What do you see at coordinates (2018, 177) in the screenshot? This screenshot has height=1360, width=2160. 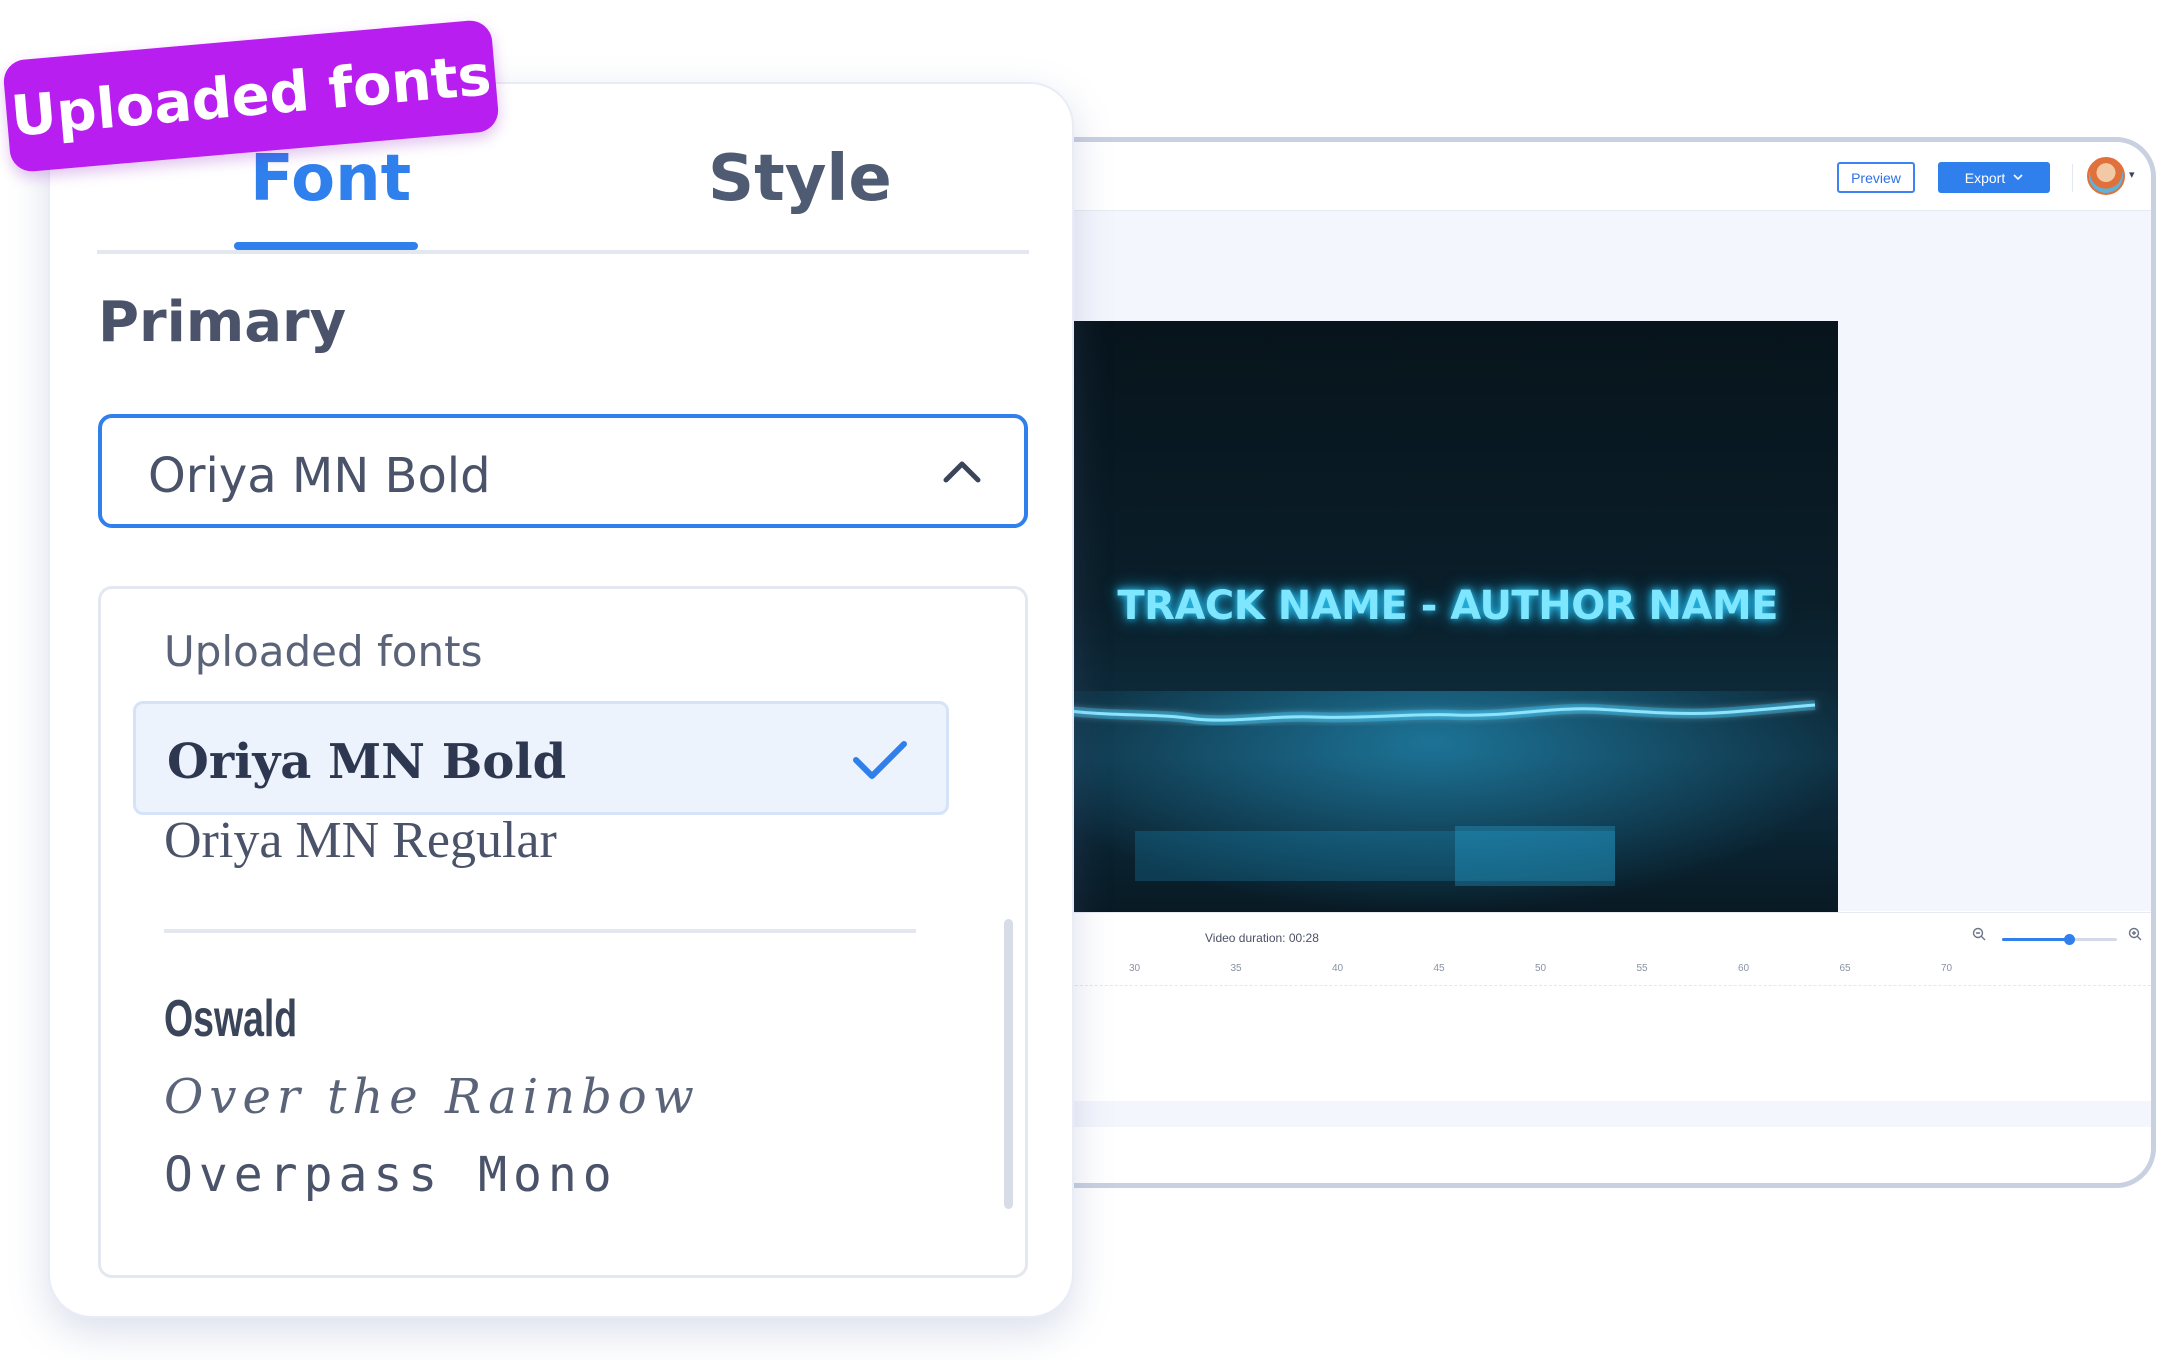 I see `chevron-down-icon` at bounding box center [2018, 177].